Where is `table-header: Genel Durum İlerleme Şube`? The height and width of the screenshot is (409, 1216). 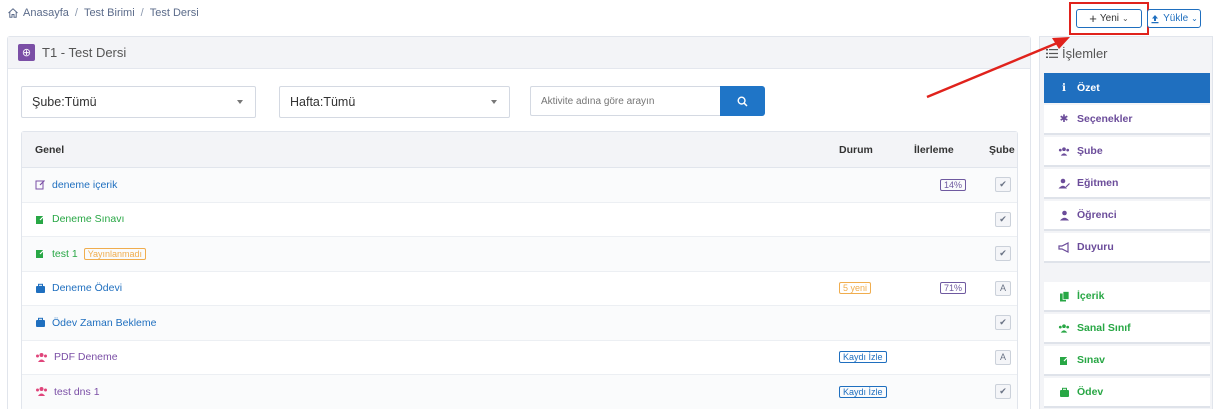
table-header: Genel Durum İlerleme Şube is located at coordinates (519, 150).